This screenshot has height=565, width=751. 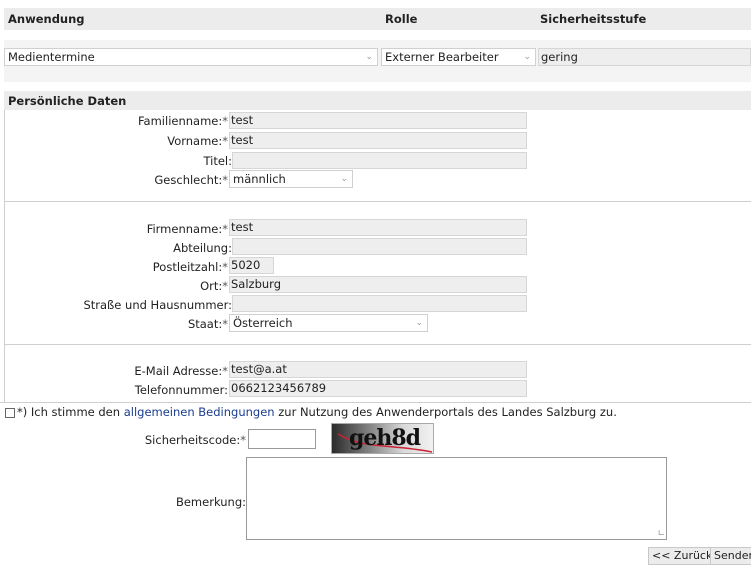 I want to click on firstname-label: Vorname:*, so click(x=197, y=141).